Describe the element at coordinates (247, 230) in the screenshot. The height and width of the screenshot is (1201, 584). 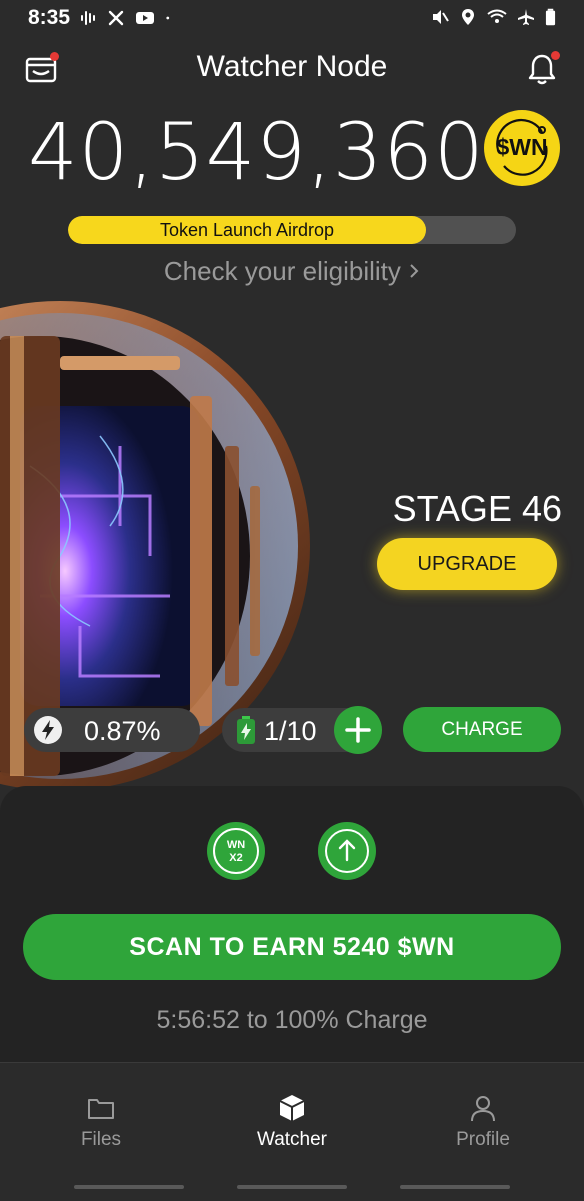
I see `airdrop-progress-label: Token Launch Airdrop` at that location.